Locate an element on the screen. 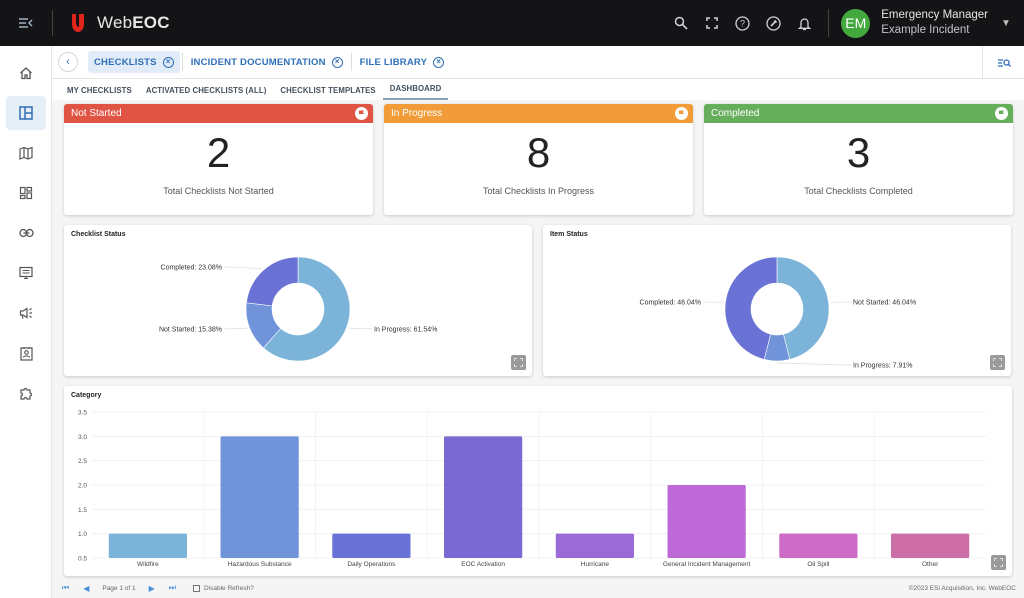  subtab-my-checklists: MY CHECKLISTS is located at coordinates (99, 93).